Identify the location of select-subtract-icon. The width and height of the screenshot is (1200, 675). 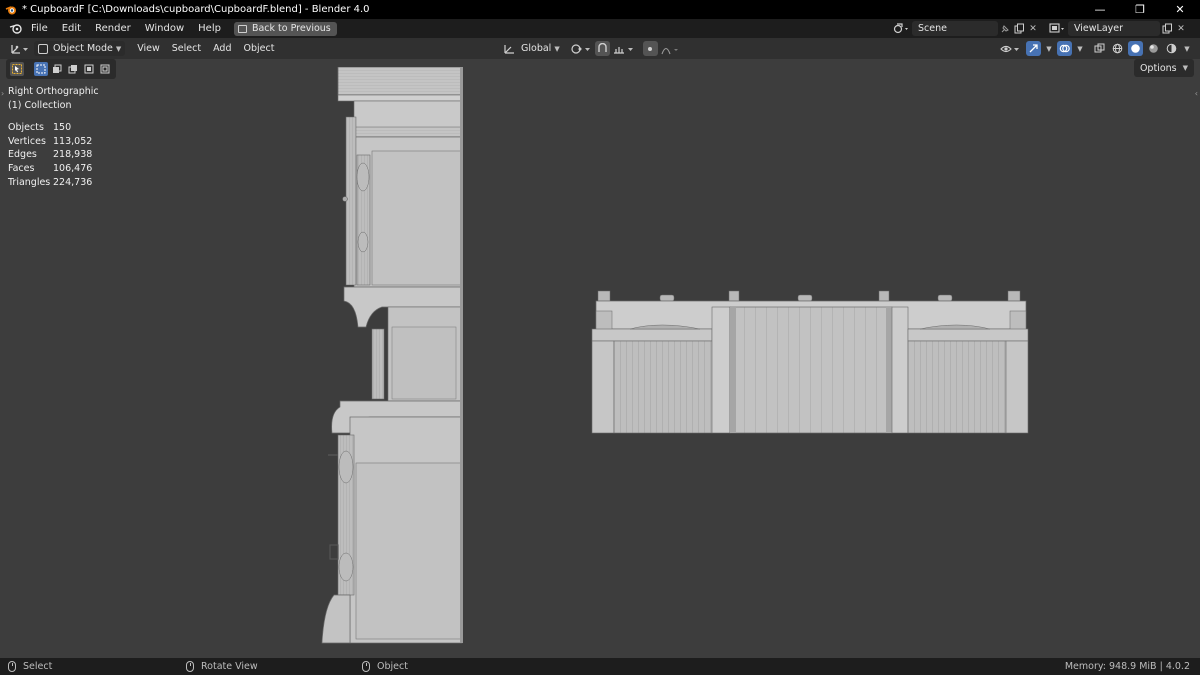
(73, 69).